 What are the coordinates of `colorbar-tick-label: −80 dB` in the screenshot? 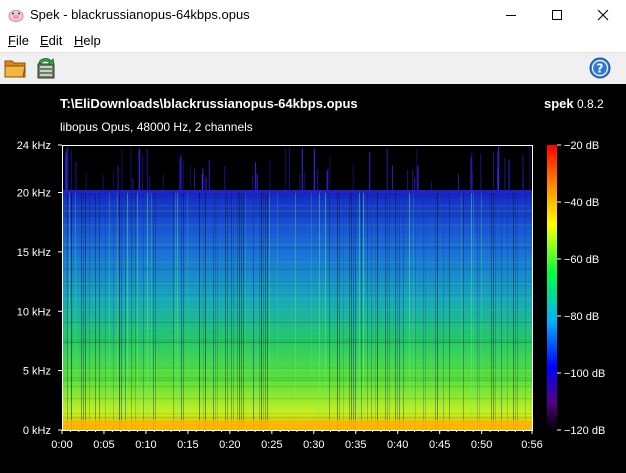 It's located at (581, 317).